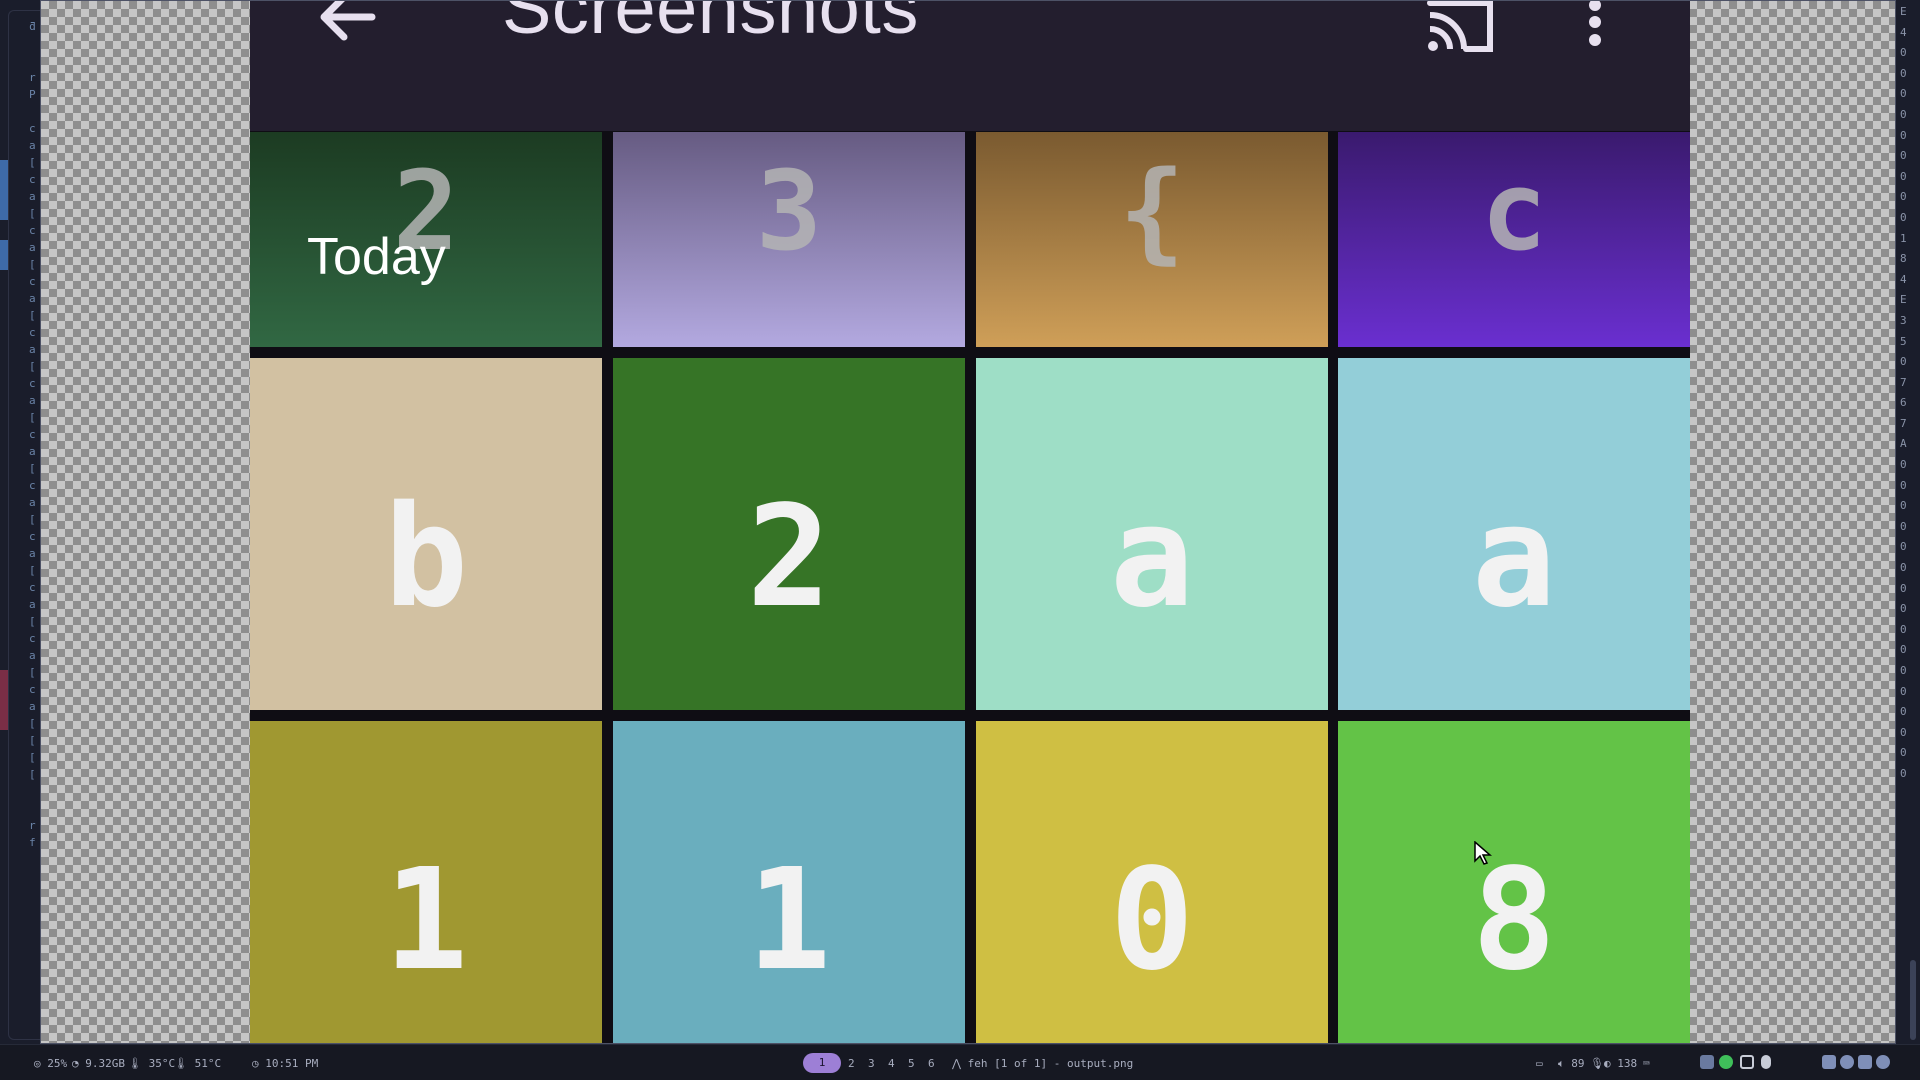 This screenshot has width=1920, height=1080. Describe the element at coordinates (376, 257) in the screenshot. I see `section-date-label: Today` at that location.